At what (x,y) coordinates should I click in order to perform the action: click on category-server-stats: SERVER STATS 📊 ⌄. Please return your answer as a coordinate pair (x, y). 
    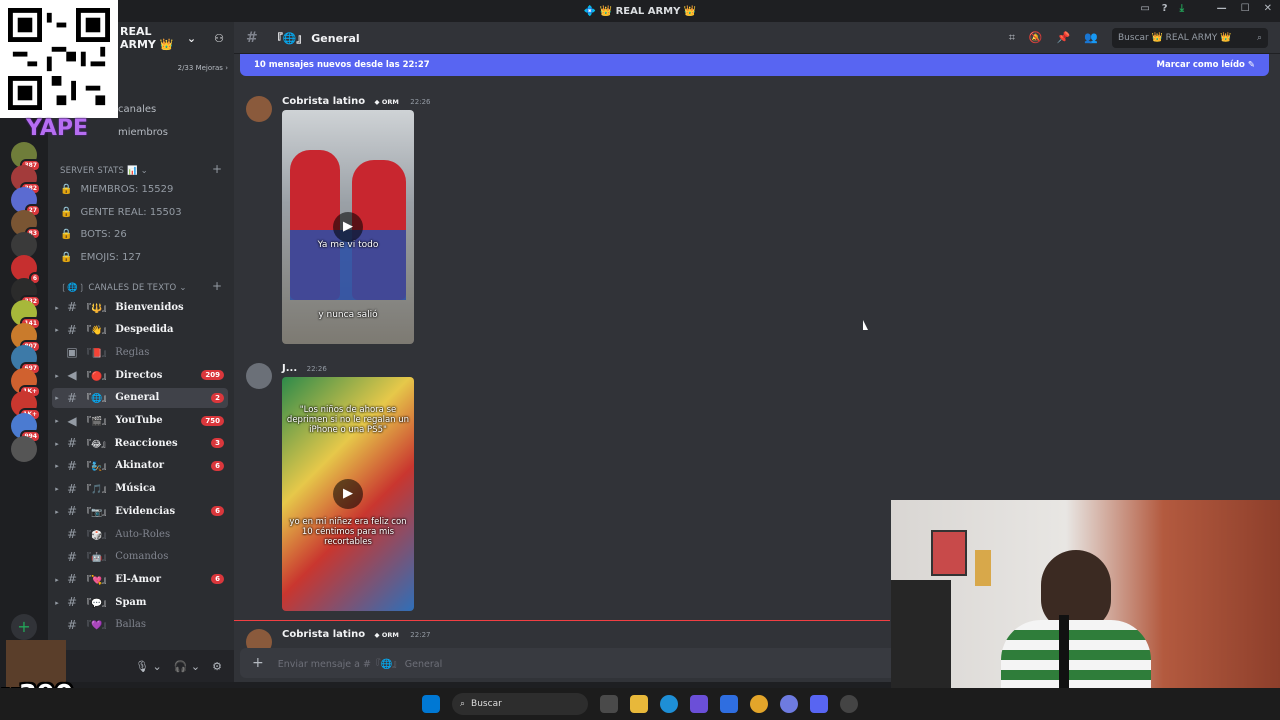
    Looking at the image, I should click on (104, 171).